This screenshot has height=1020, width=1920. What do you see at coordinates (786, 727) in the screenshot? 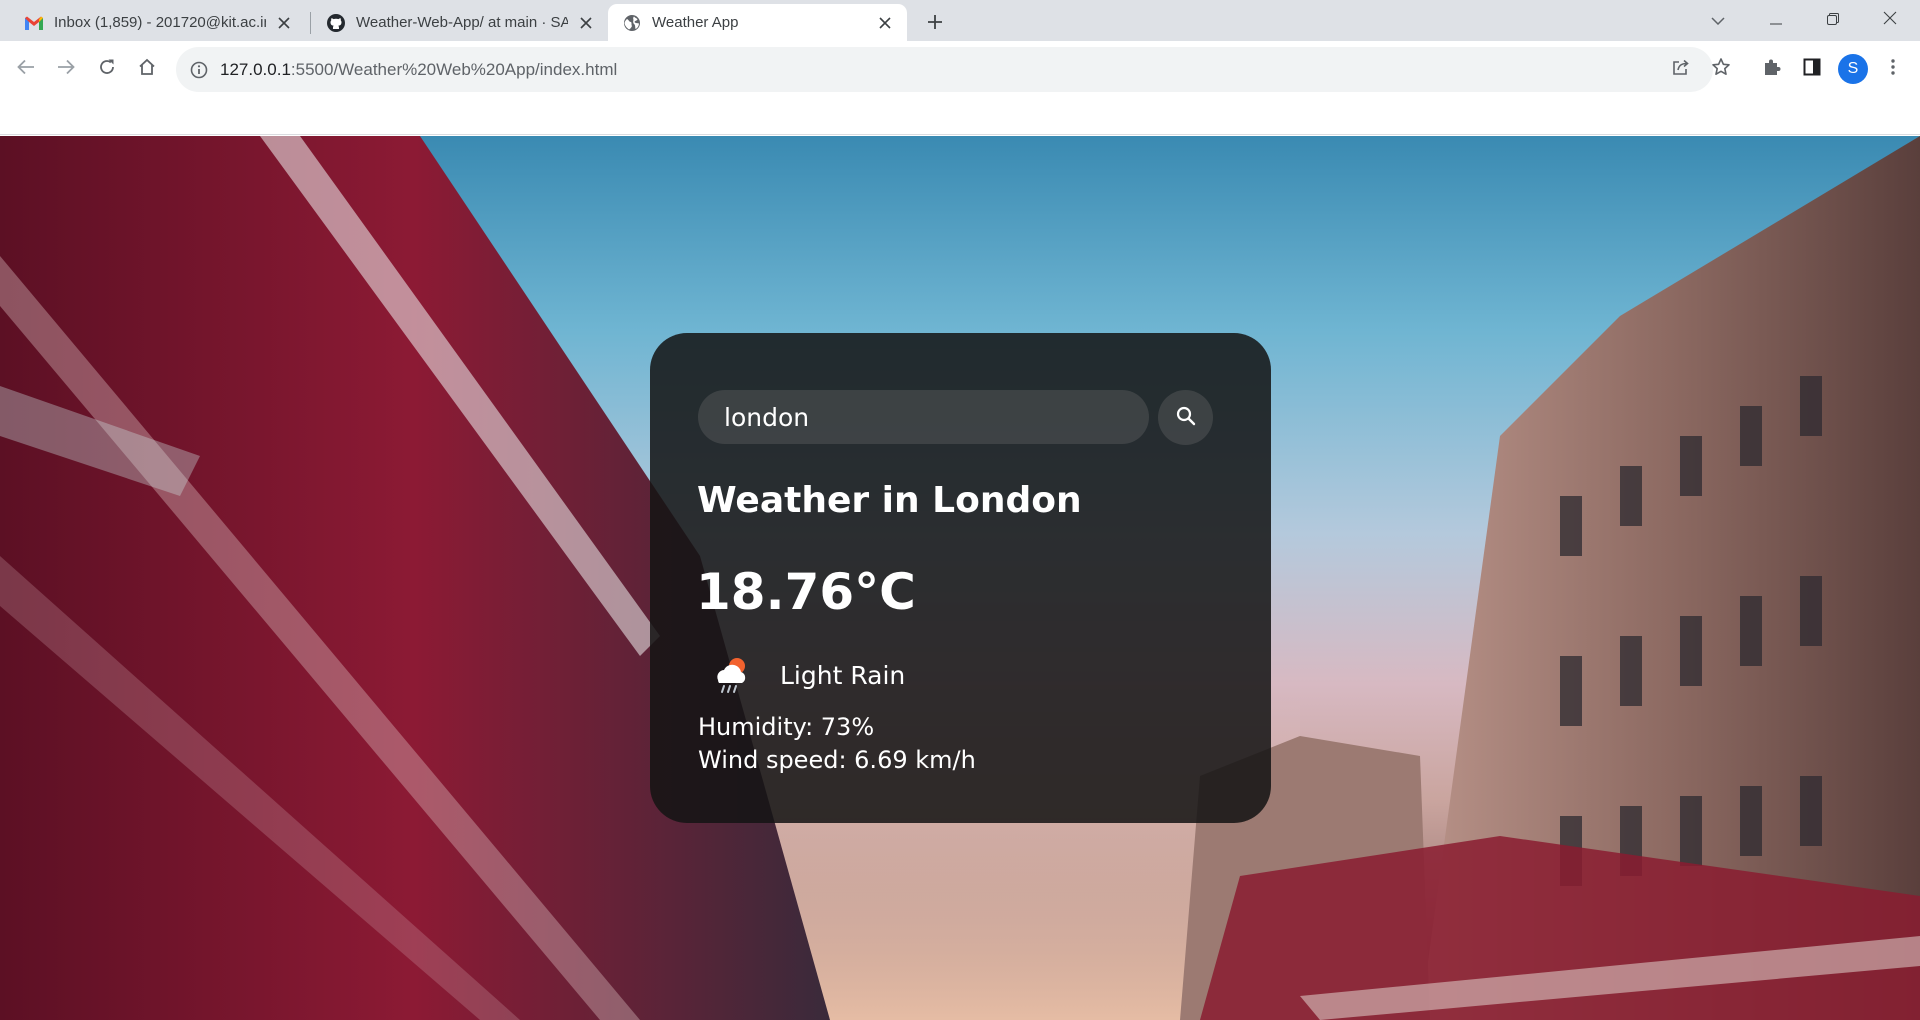
I see `humidity-text: Humidity: 73%` at bounding box center [786, 727].